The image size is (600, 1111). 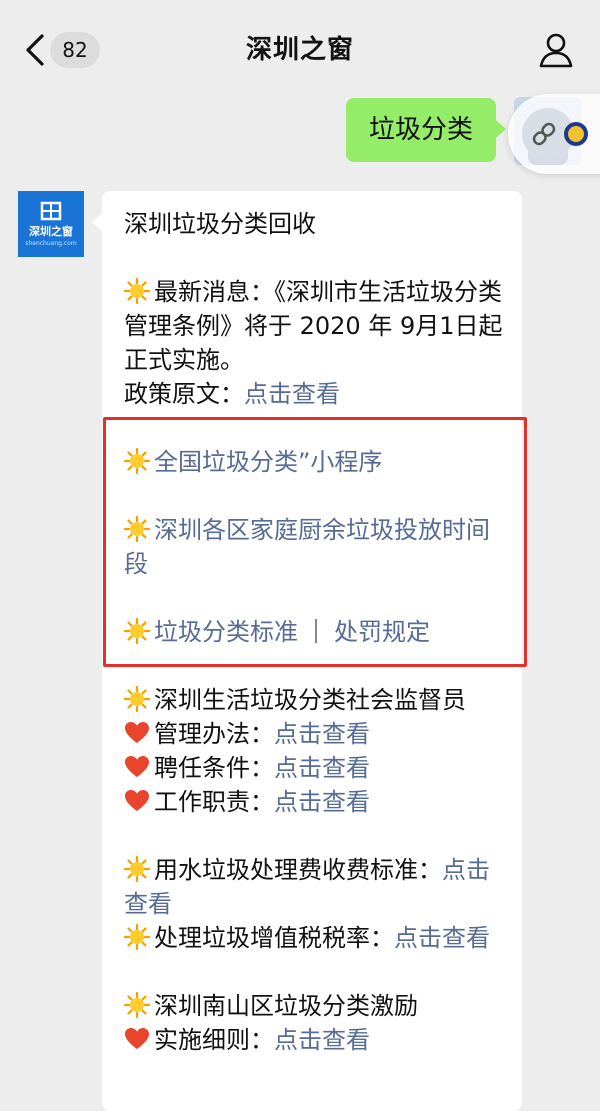 I want to click on duty-view-link: 点击查看, so click(x=322, y=802).